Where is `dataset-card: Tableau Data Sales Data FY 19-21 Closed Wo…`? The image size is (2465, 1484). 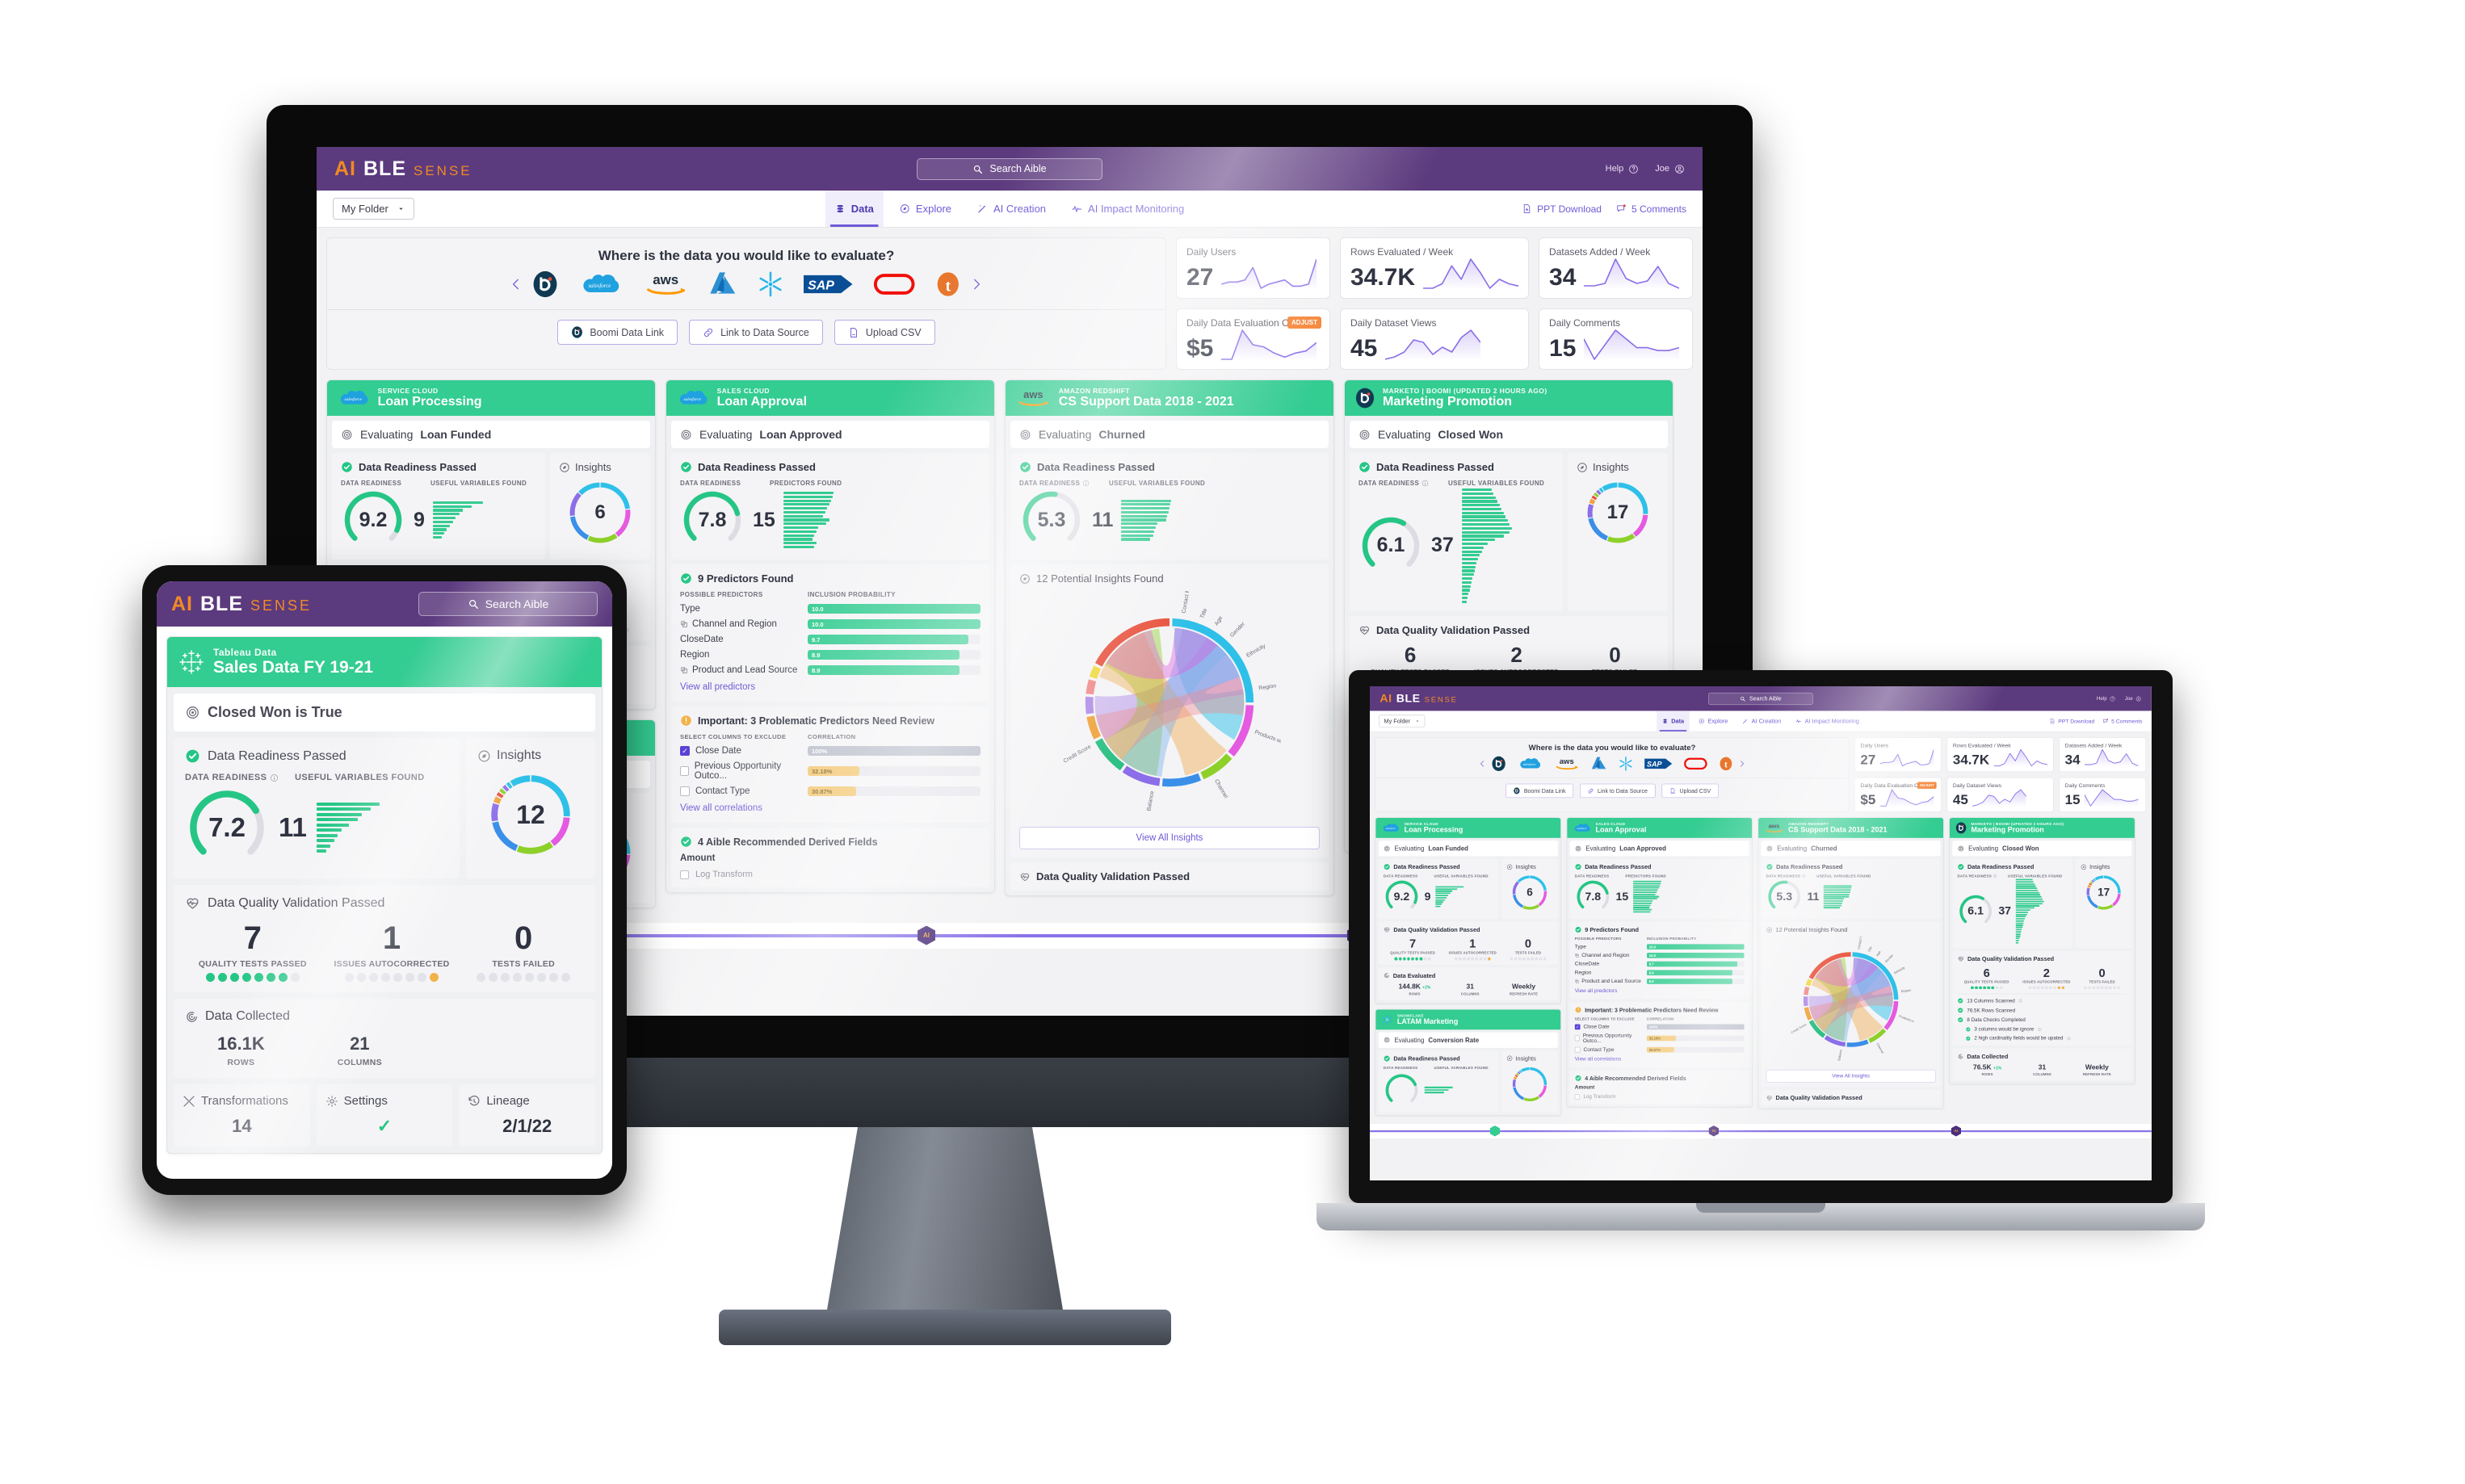 dataset-card: Tableau Data Sales Data FY 19-21 Closed Wo… is located at coordinates (384, 895).